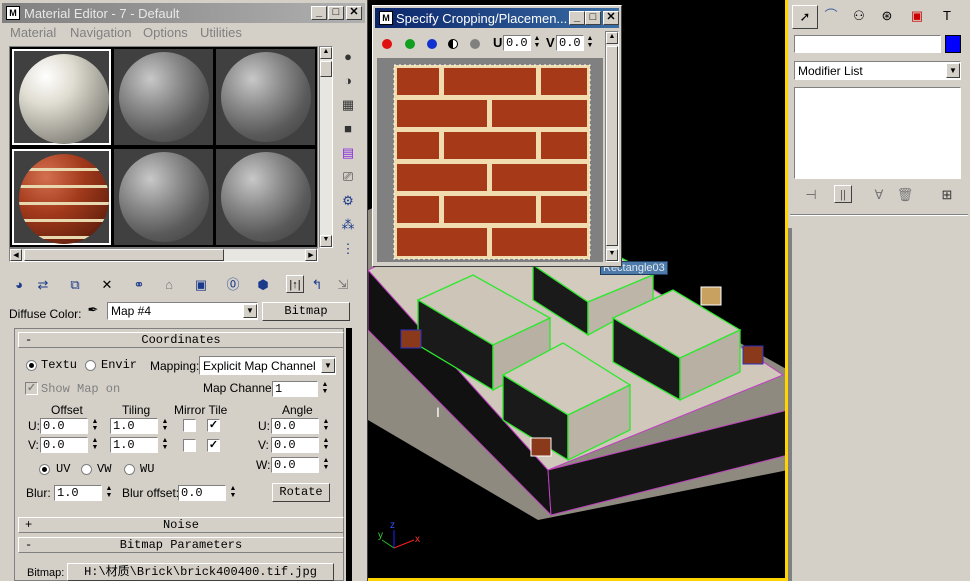 The image size is (970, 581). Describe the element at coordinates (475, 44) in the screenshot. I see `mono-channel-button` at that location.